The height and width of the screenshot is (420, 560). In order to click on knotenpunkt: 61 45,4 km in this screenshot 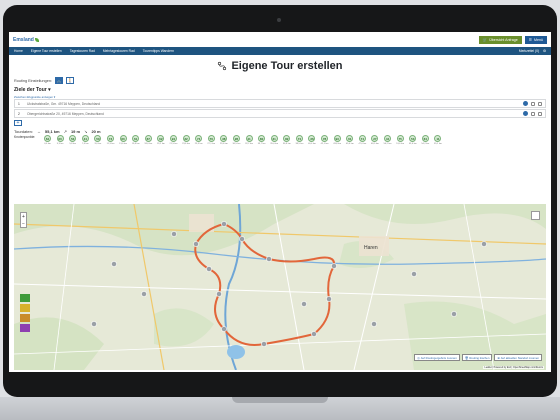, I will do `click(349, 140)`.